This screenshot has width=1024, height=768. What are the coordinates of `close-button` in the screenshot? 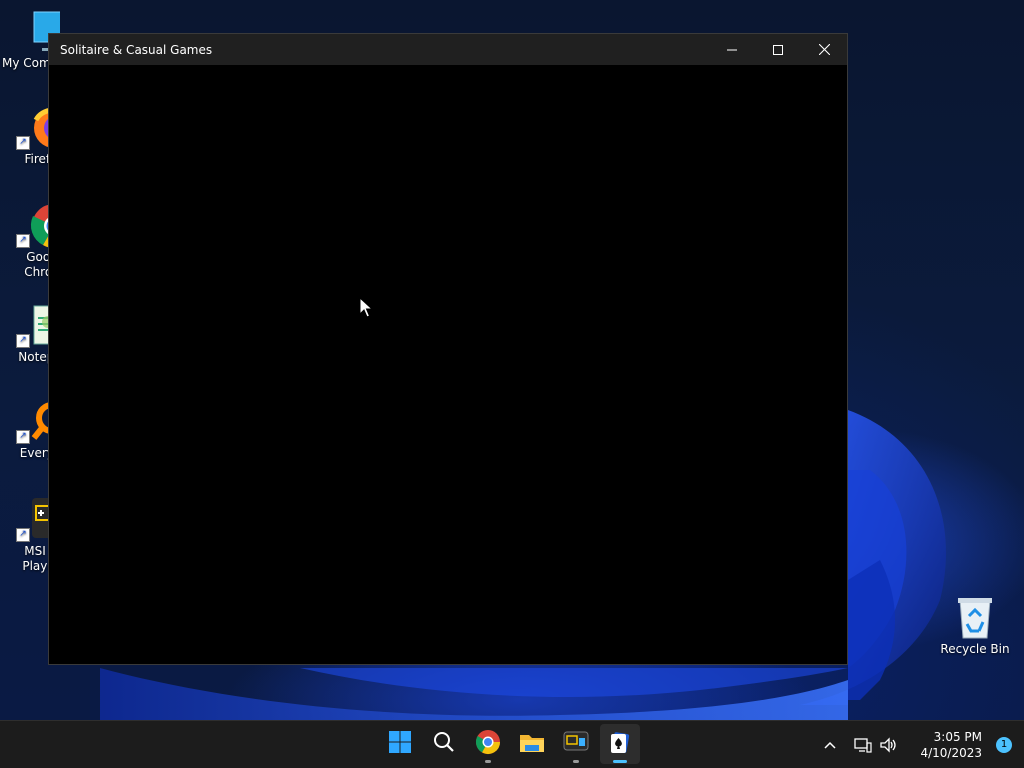 It's located at (824, 49).